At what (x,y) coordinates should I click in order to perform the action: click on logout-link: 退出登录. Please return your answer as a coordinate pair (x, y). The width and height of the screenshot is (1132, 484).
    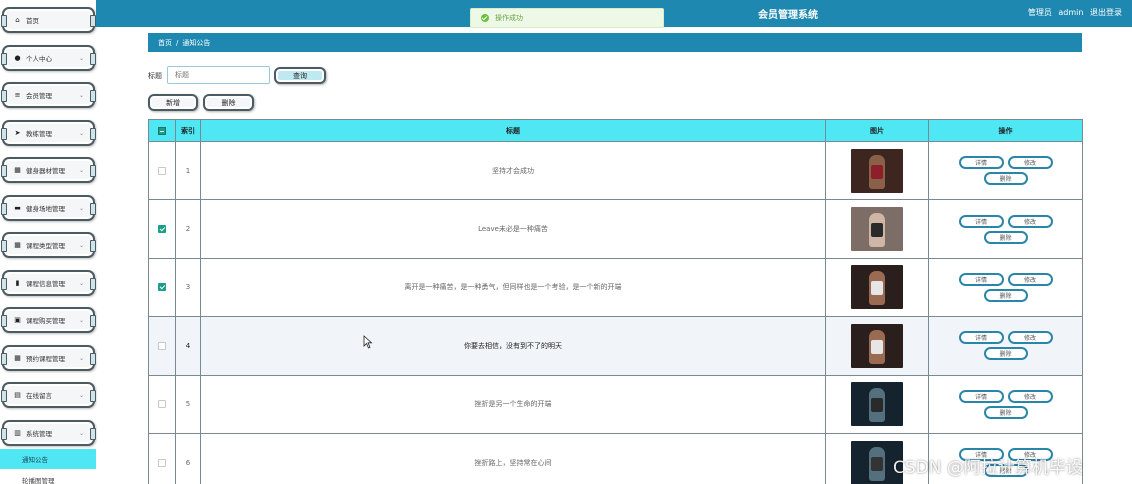
    Looking at the image, I should click on (1106, 12).